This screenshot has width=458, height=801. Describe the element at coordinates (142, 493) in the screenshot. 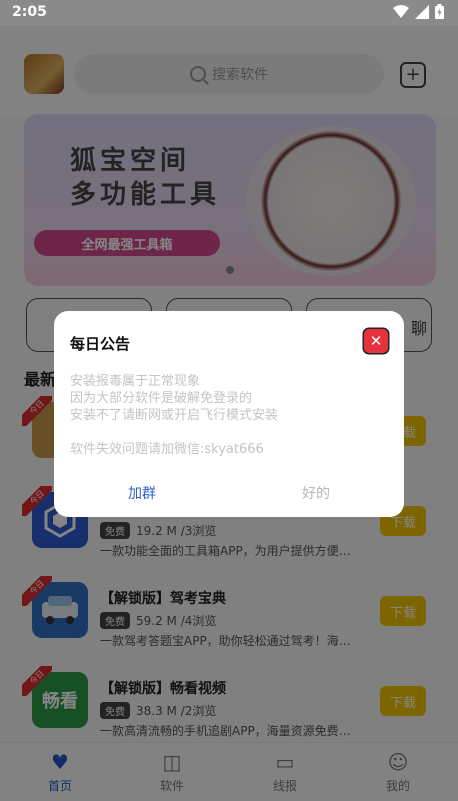

I see `join-group-button: 加群` at that location.